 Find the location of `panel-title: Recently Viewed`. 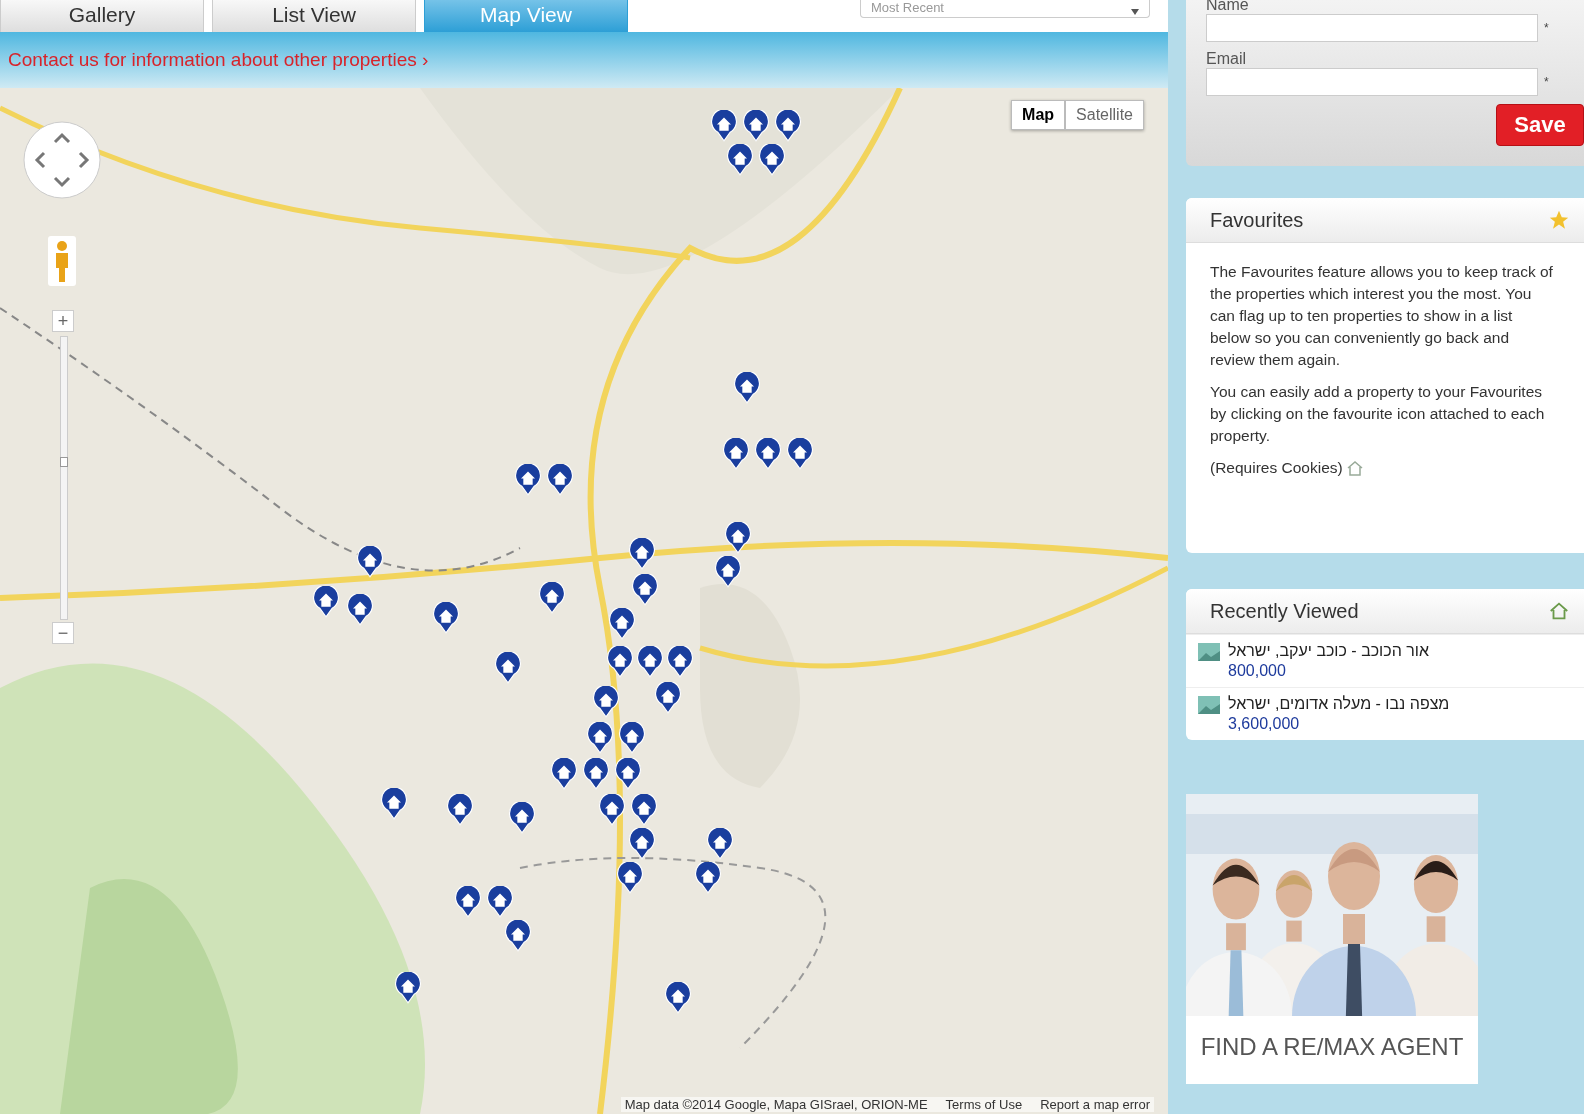

panel-title: Recently Viewed is located at coordinates (1284, 611).